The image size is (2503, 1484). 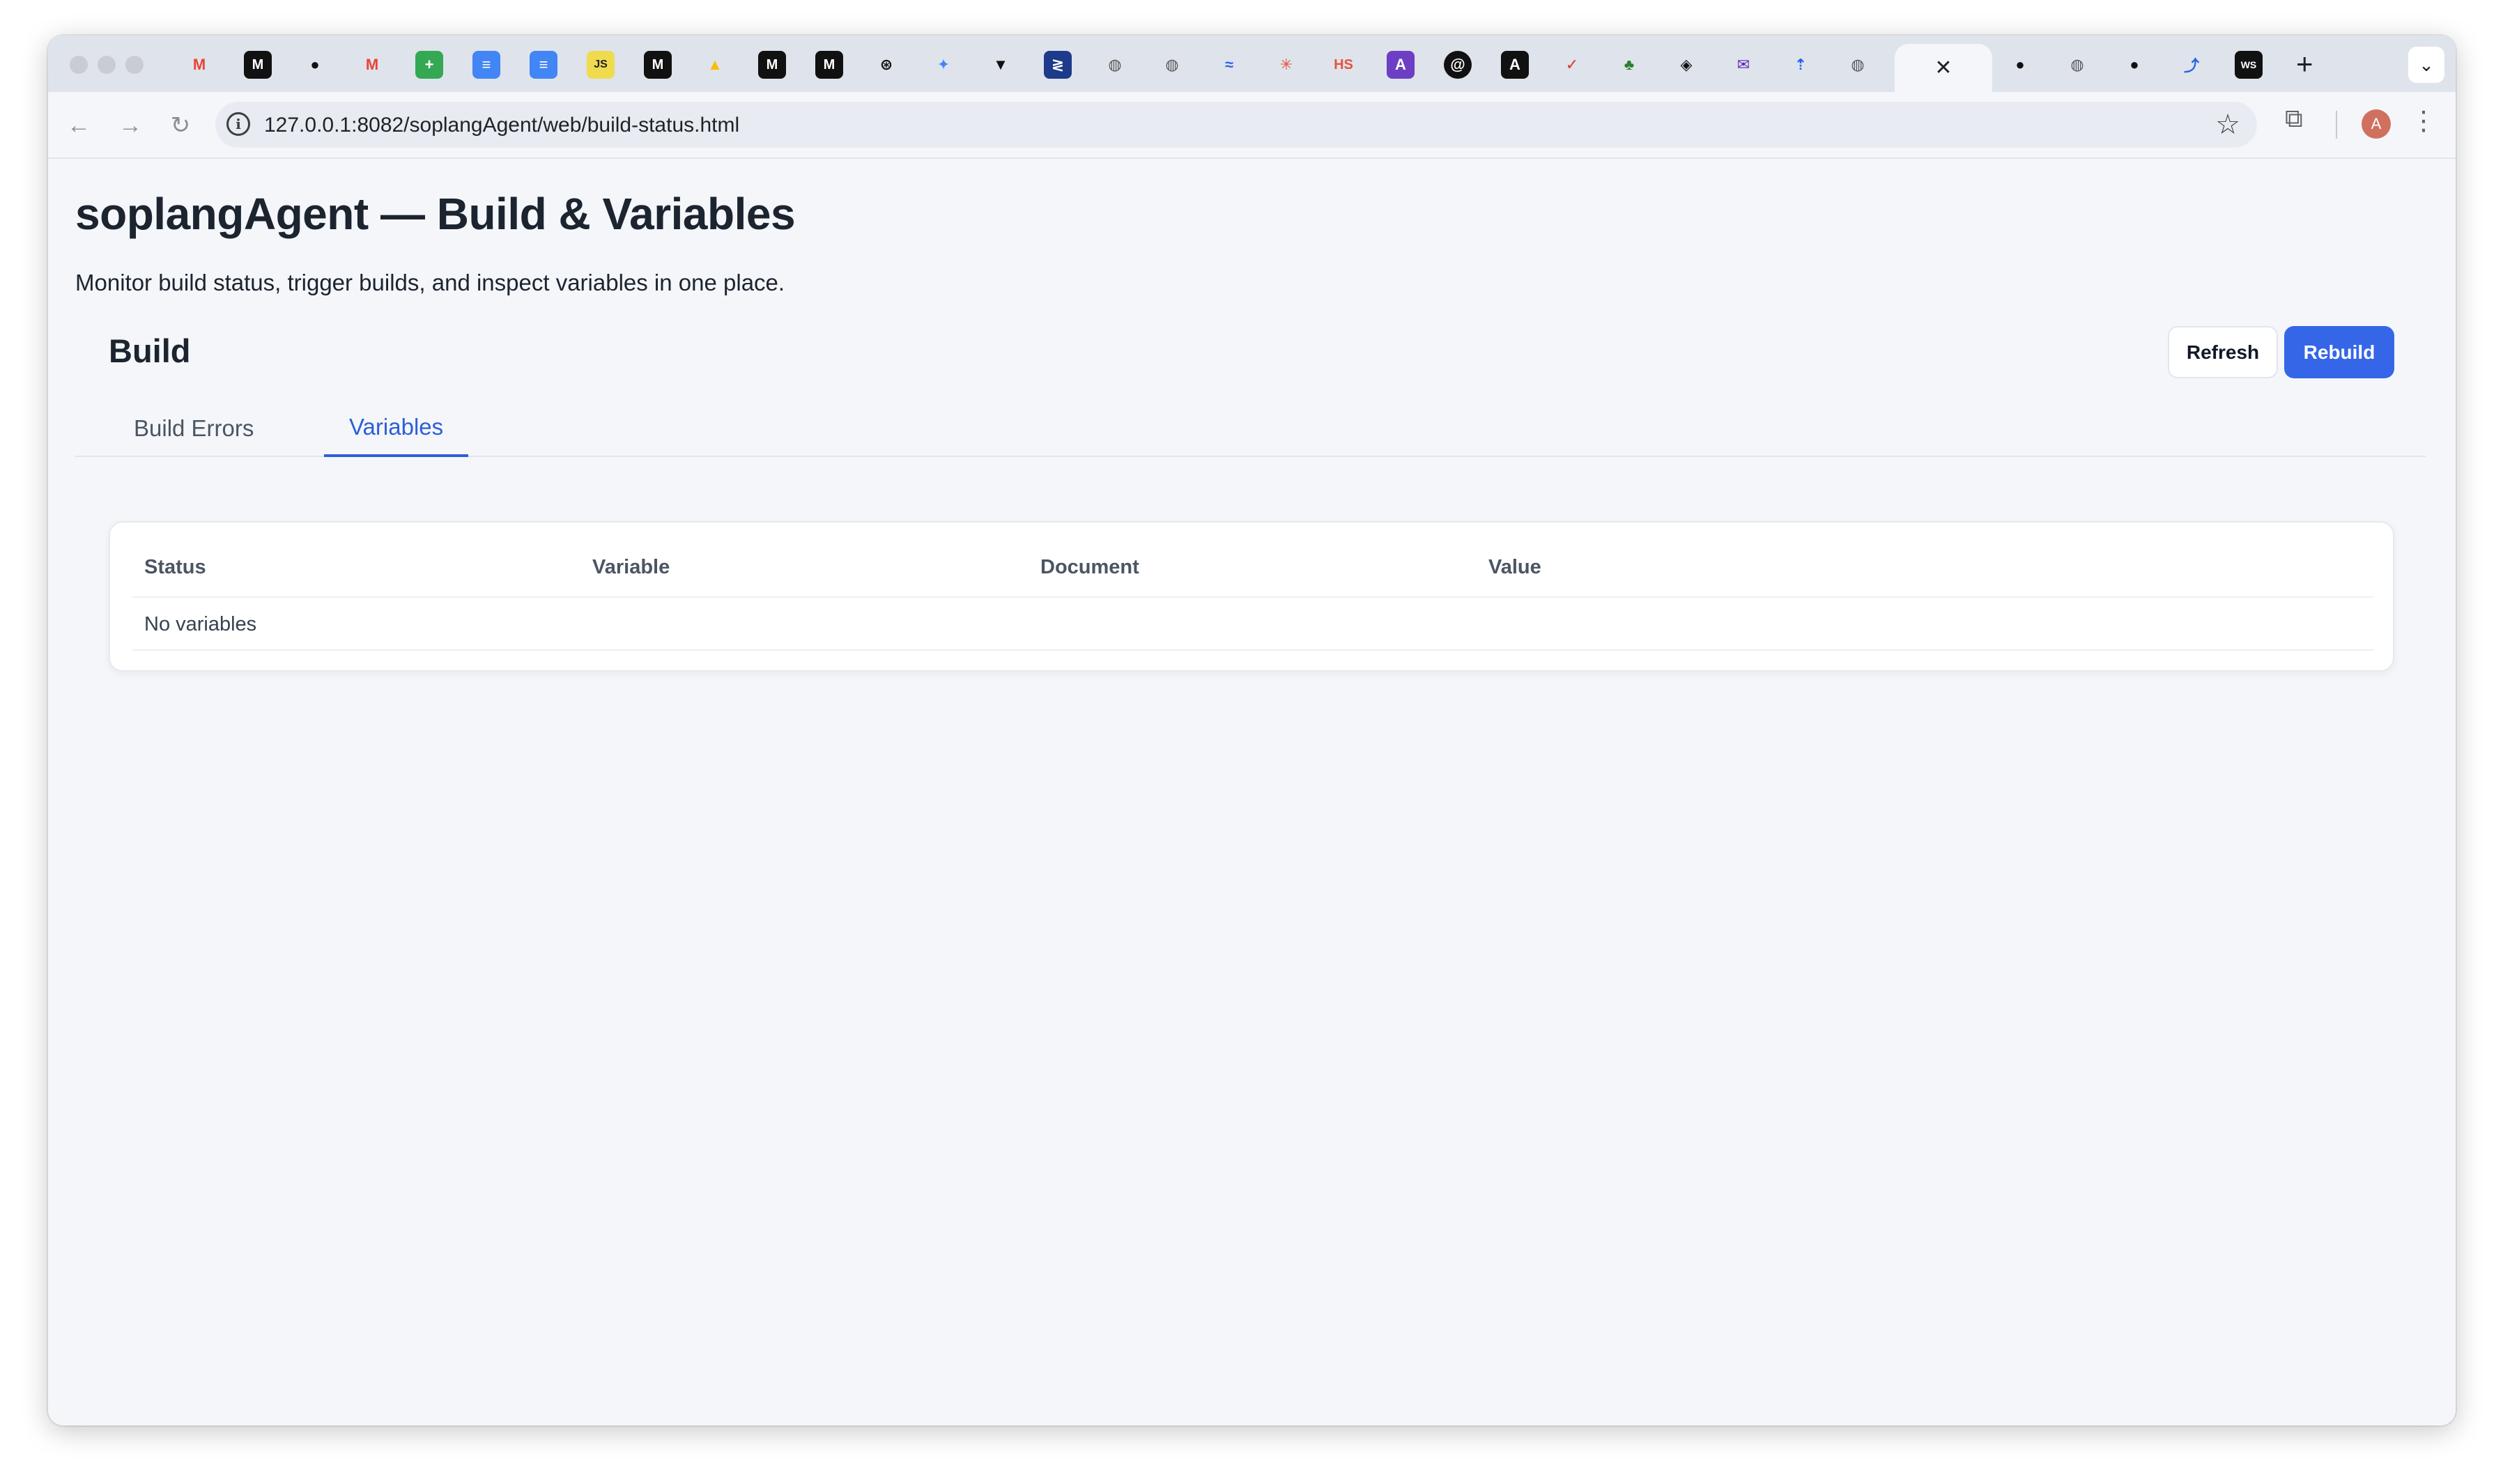 I want to click on rebuild-button: Rebuild, so click(x=2339, y=352).